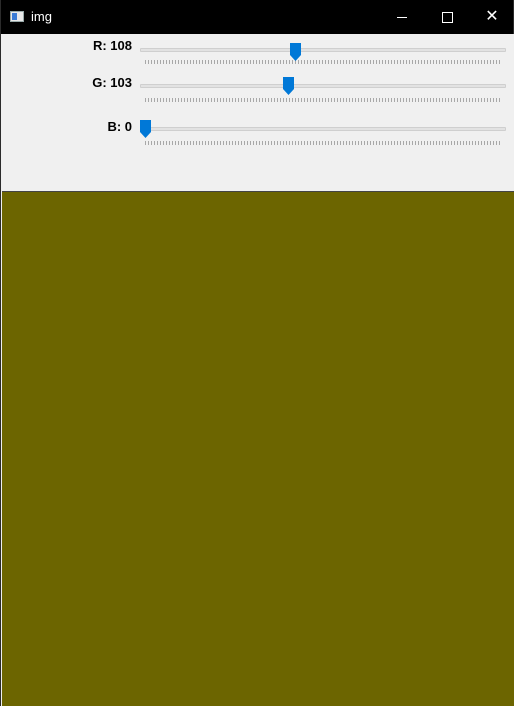 The height and width of the screenshot is (706, 514). I want to click on minimize-icon, so click(402, 17).